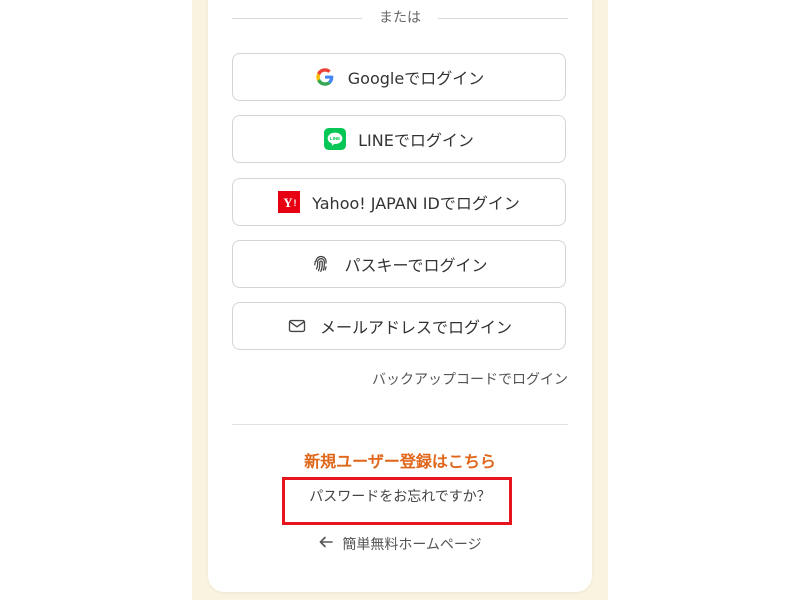 This screenshot has height=600, width=800. I want to click on home-link: 簡単無料ホームページ, so click(400, 545).